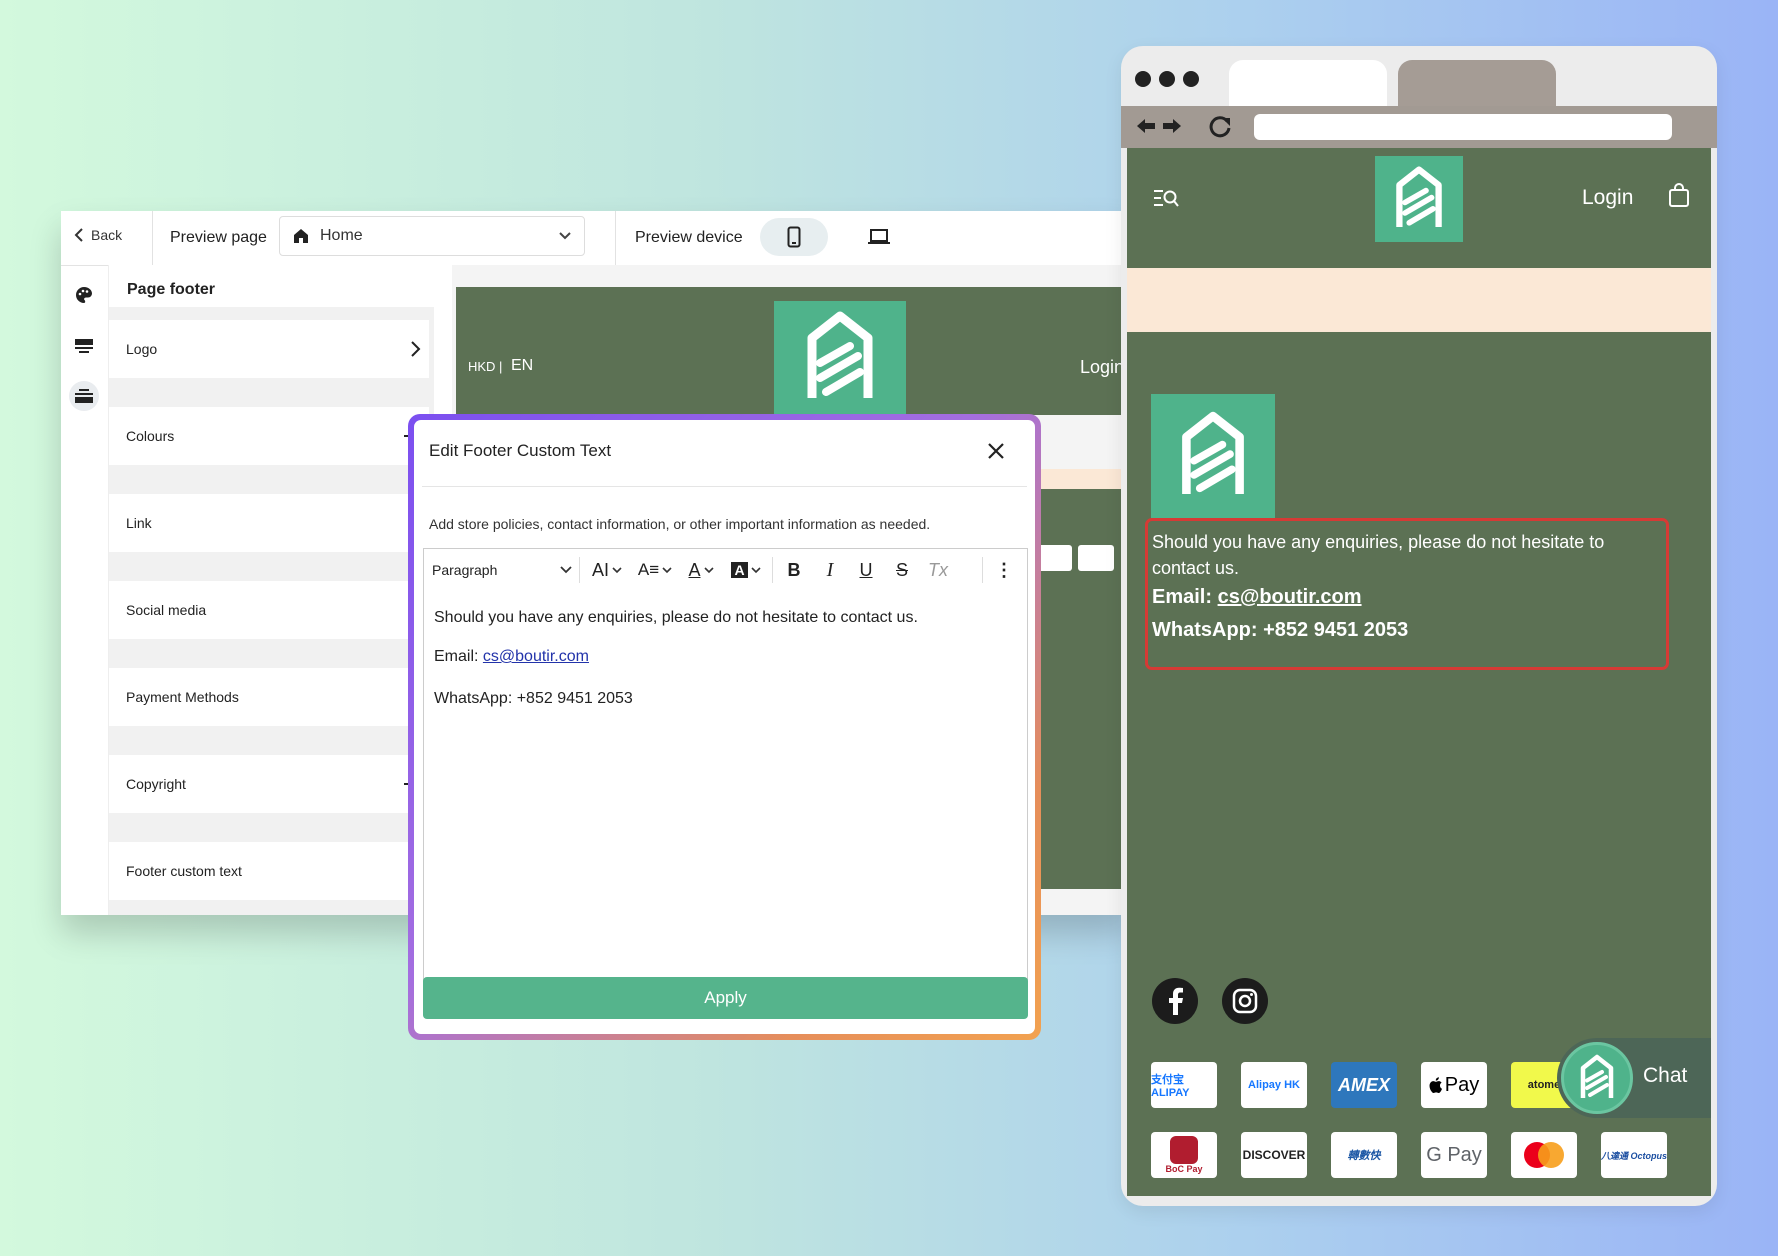 This screenshot has width=1778, height=1256. I want to click on desktop-device-button, so click(879, 237).